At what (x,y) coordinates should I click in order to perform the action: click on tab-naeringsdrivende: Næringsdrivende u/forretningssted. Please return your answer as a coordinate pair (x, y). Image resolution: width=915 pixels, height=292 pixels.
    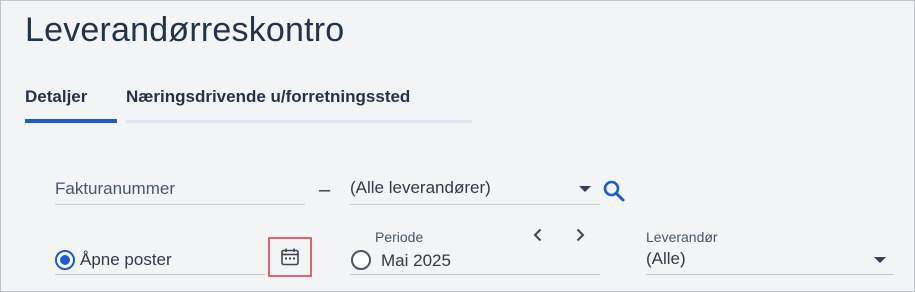
    Looking at the image, I should click on (299, 103).